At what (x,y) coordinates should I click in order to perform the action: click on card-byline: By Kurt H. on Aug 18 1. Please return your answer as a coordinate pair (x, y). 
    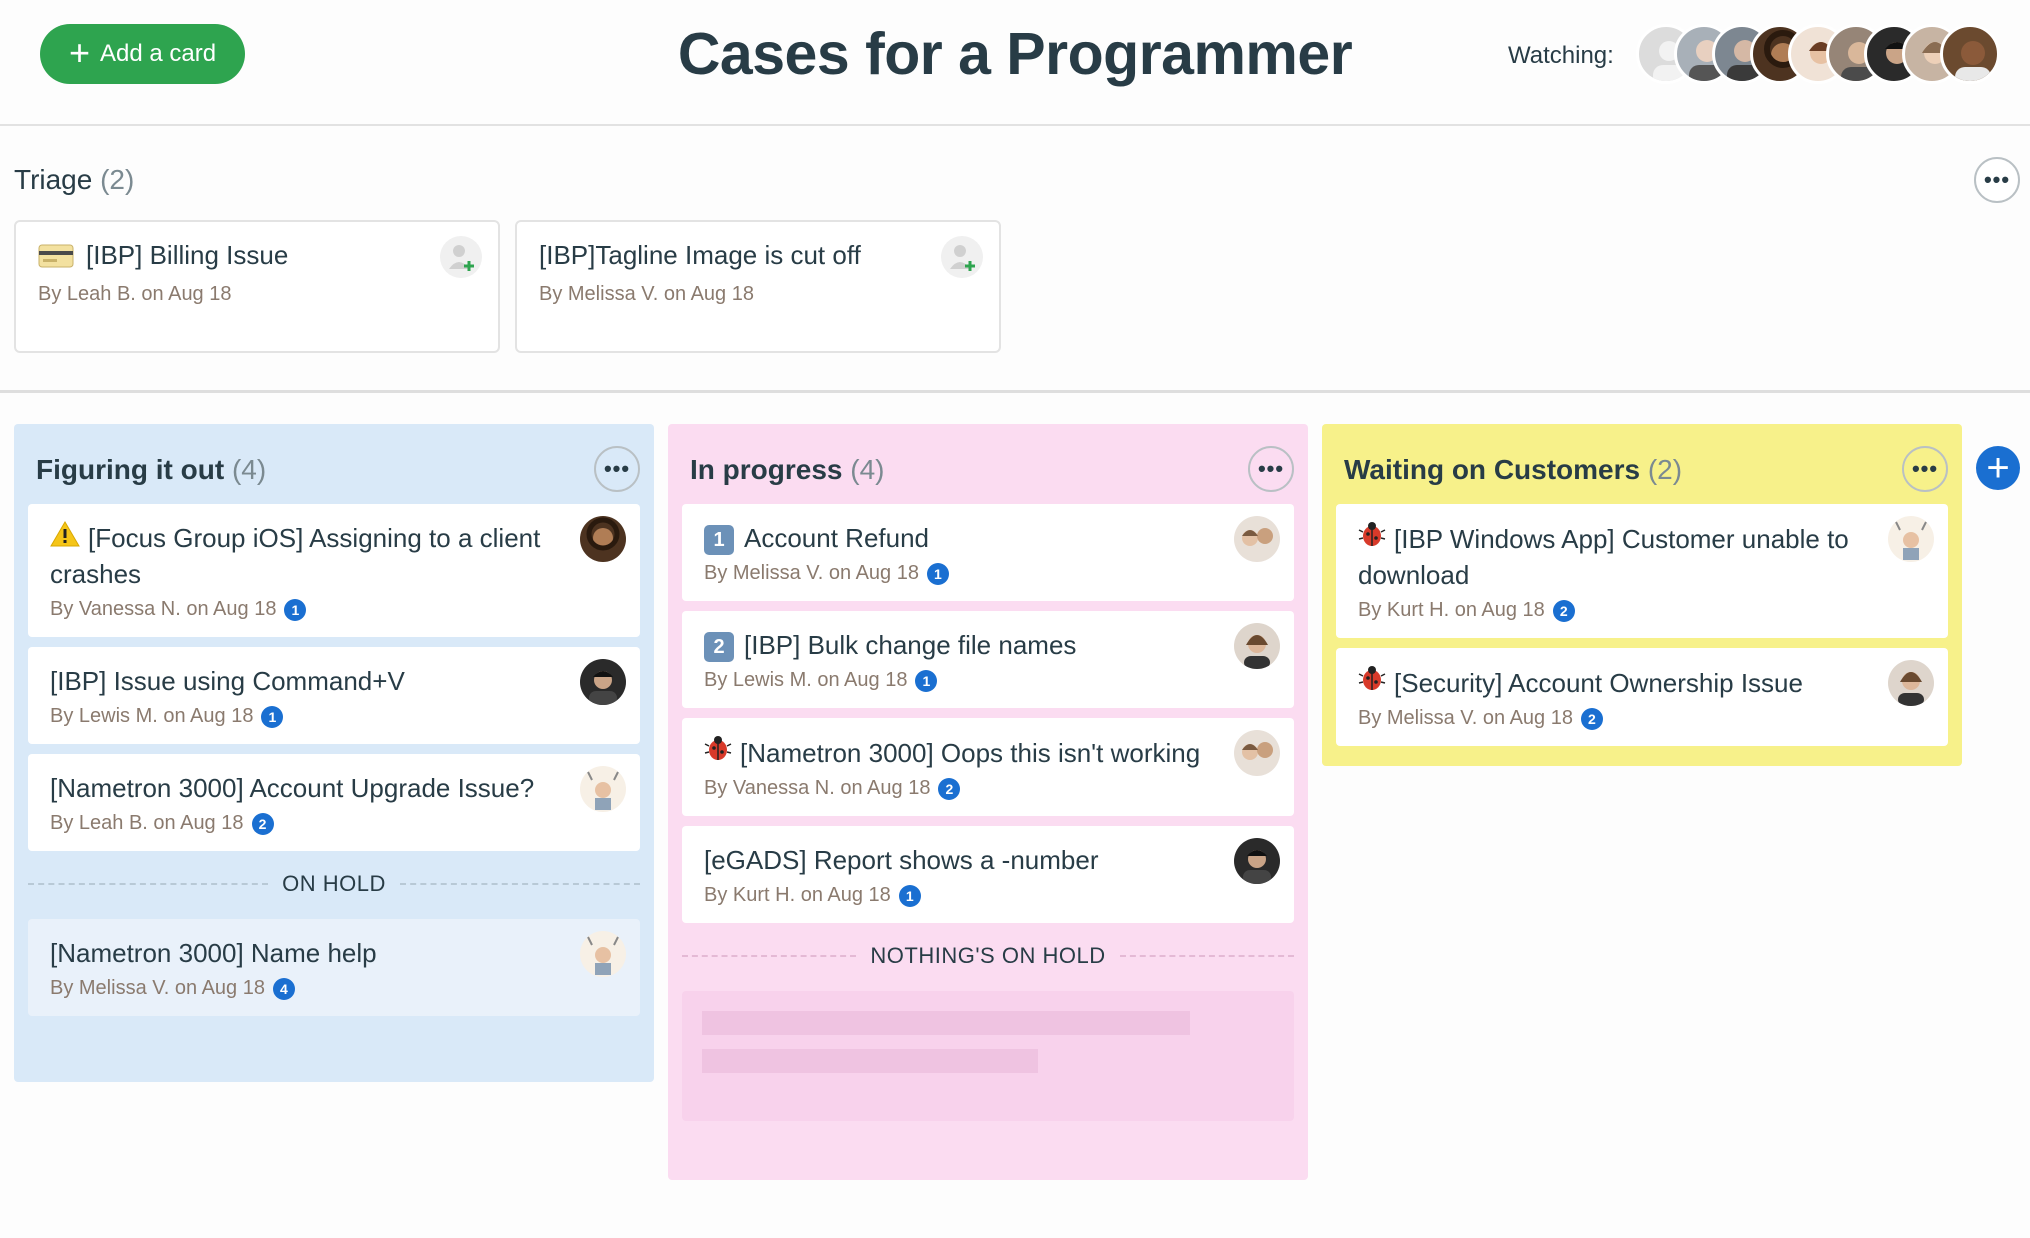
    Looking at the image, I should click on (959, 895).